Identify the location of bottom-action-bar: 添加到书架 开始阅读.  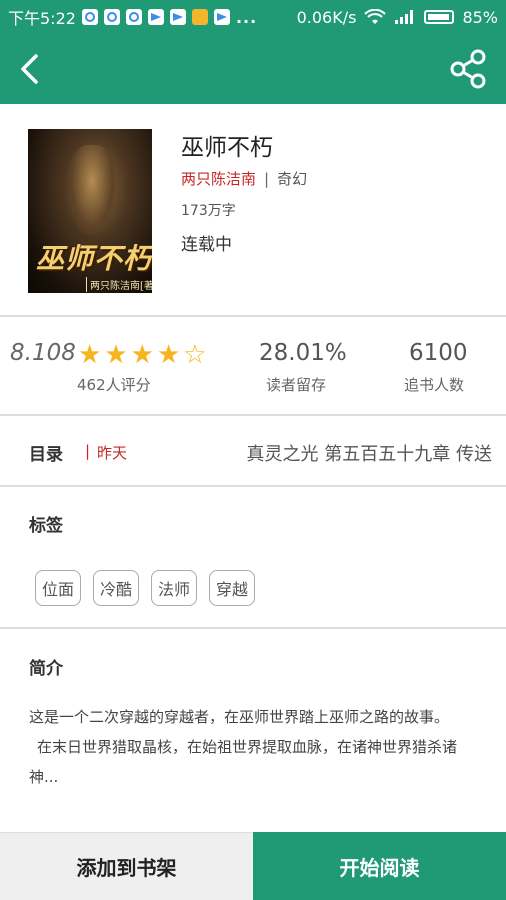
(253, 866).